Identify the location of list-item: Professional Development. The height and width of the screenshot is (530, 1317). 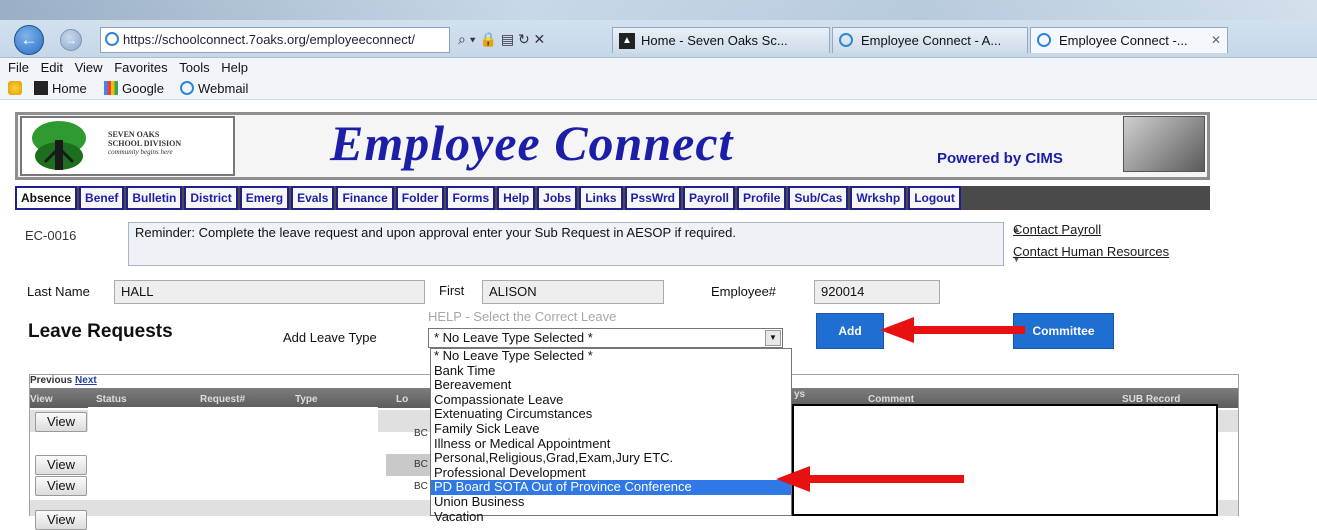
(611, 473).